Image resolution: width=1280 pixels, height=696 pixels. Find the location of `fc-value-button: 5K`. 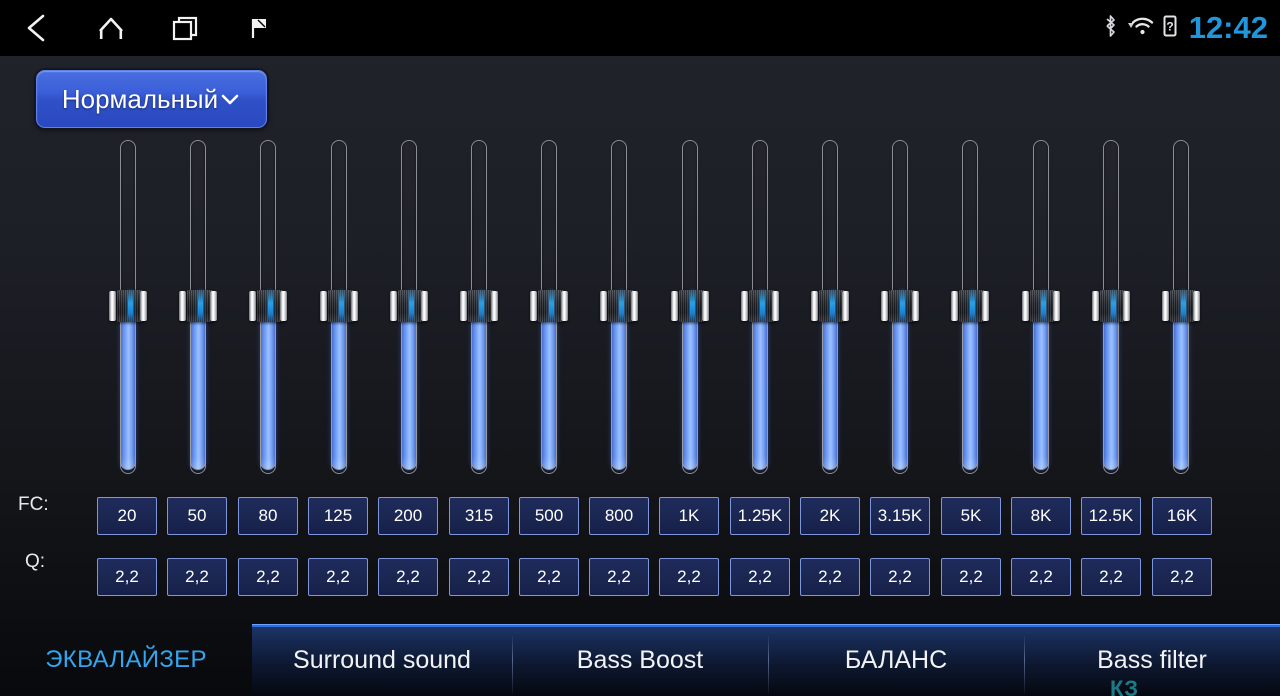

fc-value-button: 5K is located at coordinates (971, 516).